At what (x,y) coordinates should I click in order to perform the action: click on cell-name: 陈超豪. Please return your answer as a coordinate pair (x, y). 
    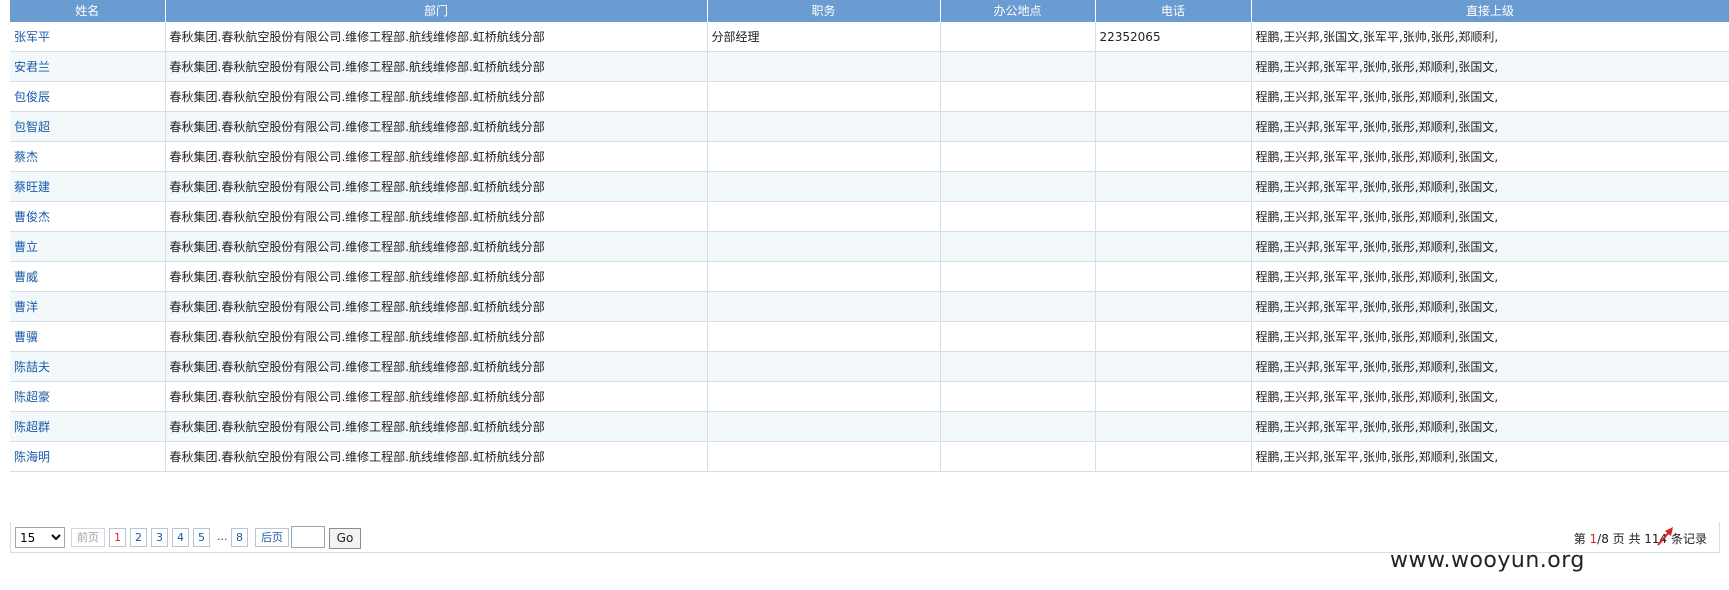
    Looking at the image, I should click on (88, 396).